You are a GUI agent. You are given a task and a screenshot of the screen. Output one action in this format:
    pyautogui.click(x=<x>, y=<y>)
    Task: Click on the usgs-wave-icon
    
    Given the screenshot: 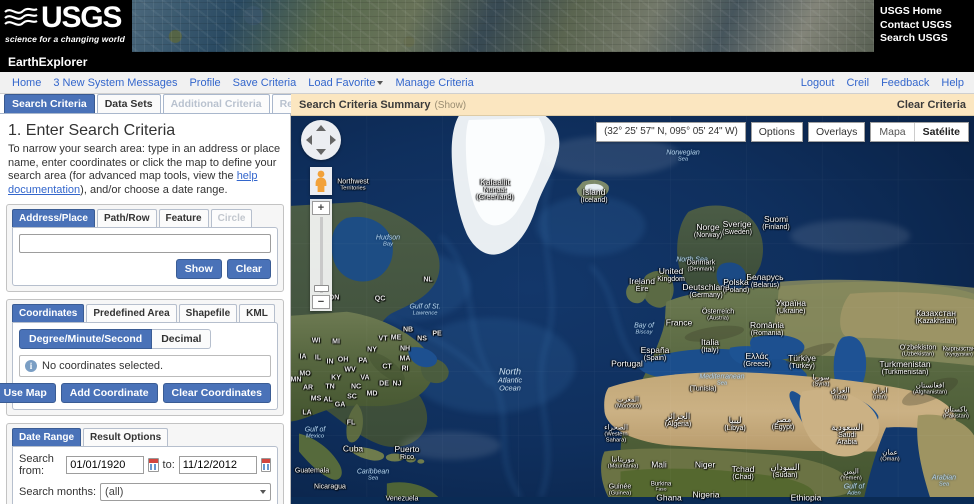 What is the action you would take?
    pyautogui.click(x=21, y=16)
    